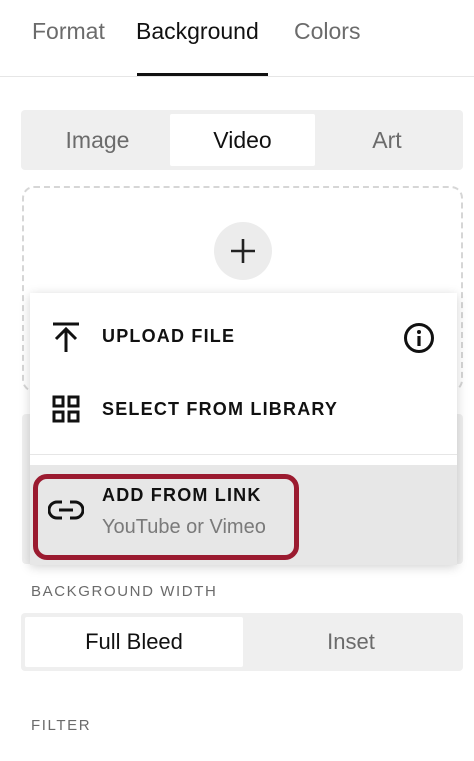  Describe the element at coordinates (197, 31) in the screenshot. I see `tab-background: Background` at that location.